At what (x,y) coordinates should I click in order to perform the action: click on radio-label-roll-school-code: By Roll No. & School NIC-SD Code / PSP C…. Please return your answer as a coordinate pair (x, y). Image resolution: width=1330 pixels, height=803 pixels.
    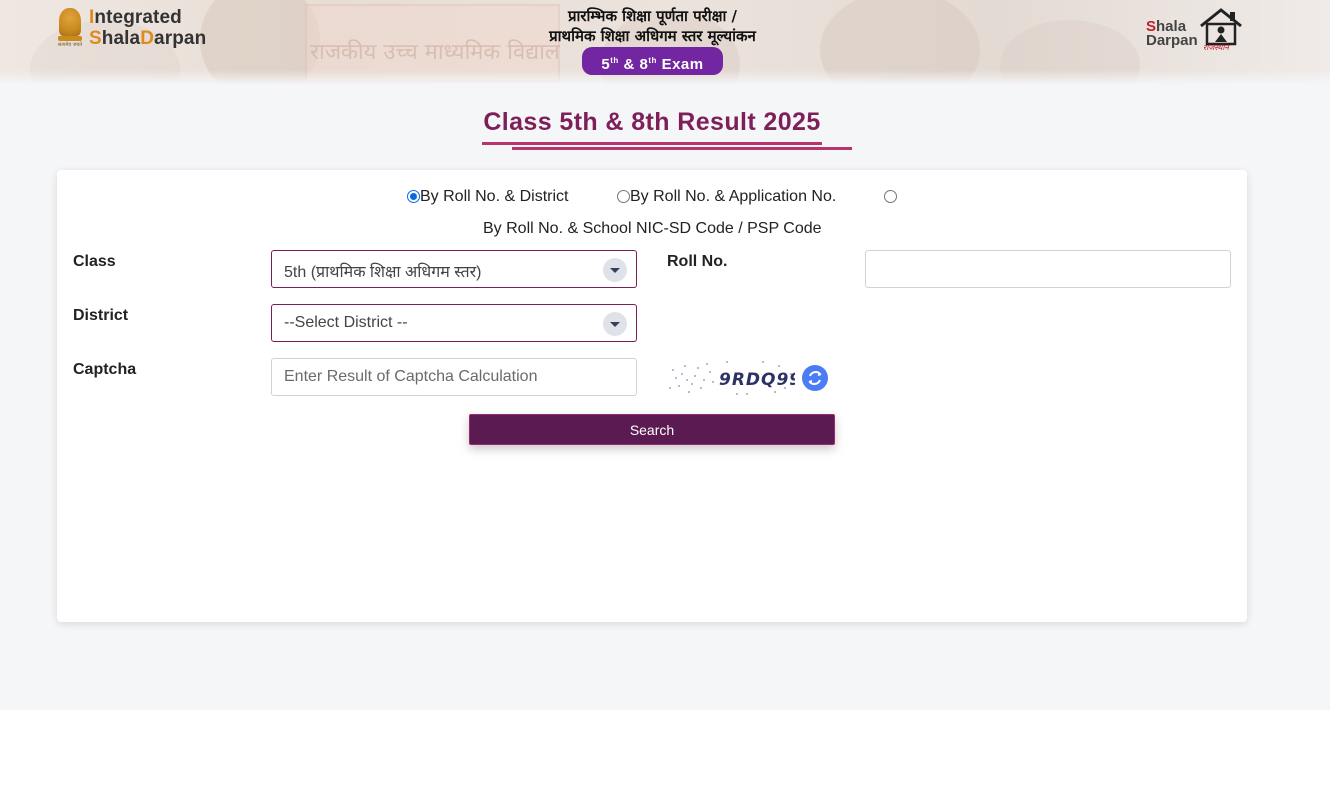
    Looking at the image, I should click on (652, 229).